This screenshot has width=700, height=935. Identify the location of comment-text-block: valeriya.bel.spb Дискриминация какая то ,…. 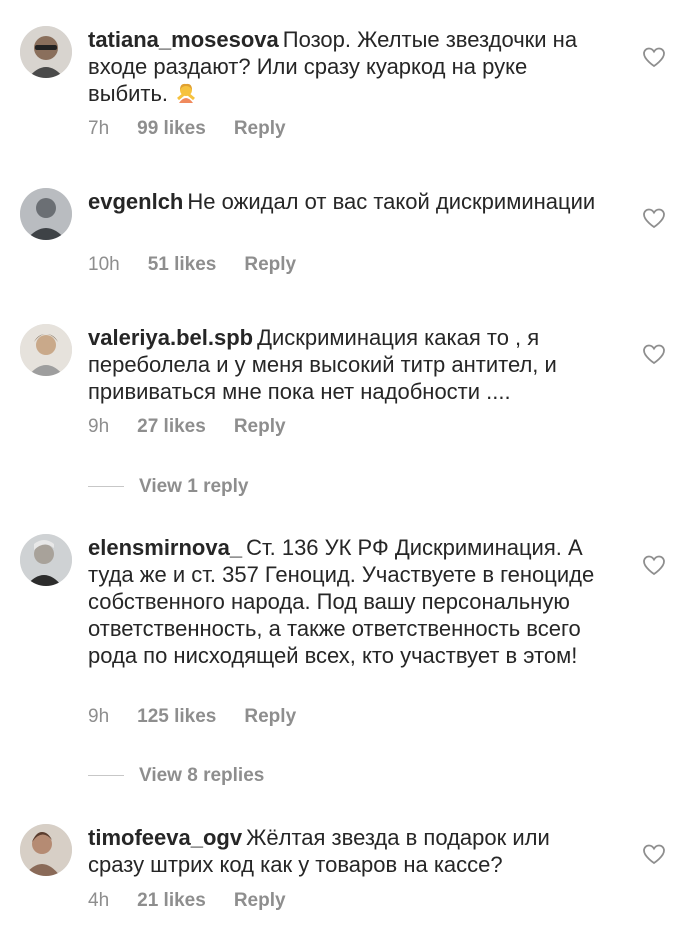
(348, 364).